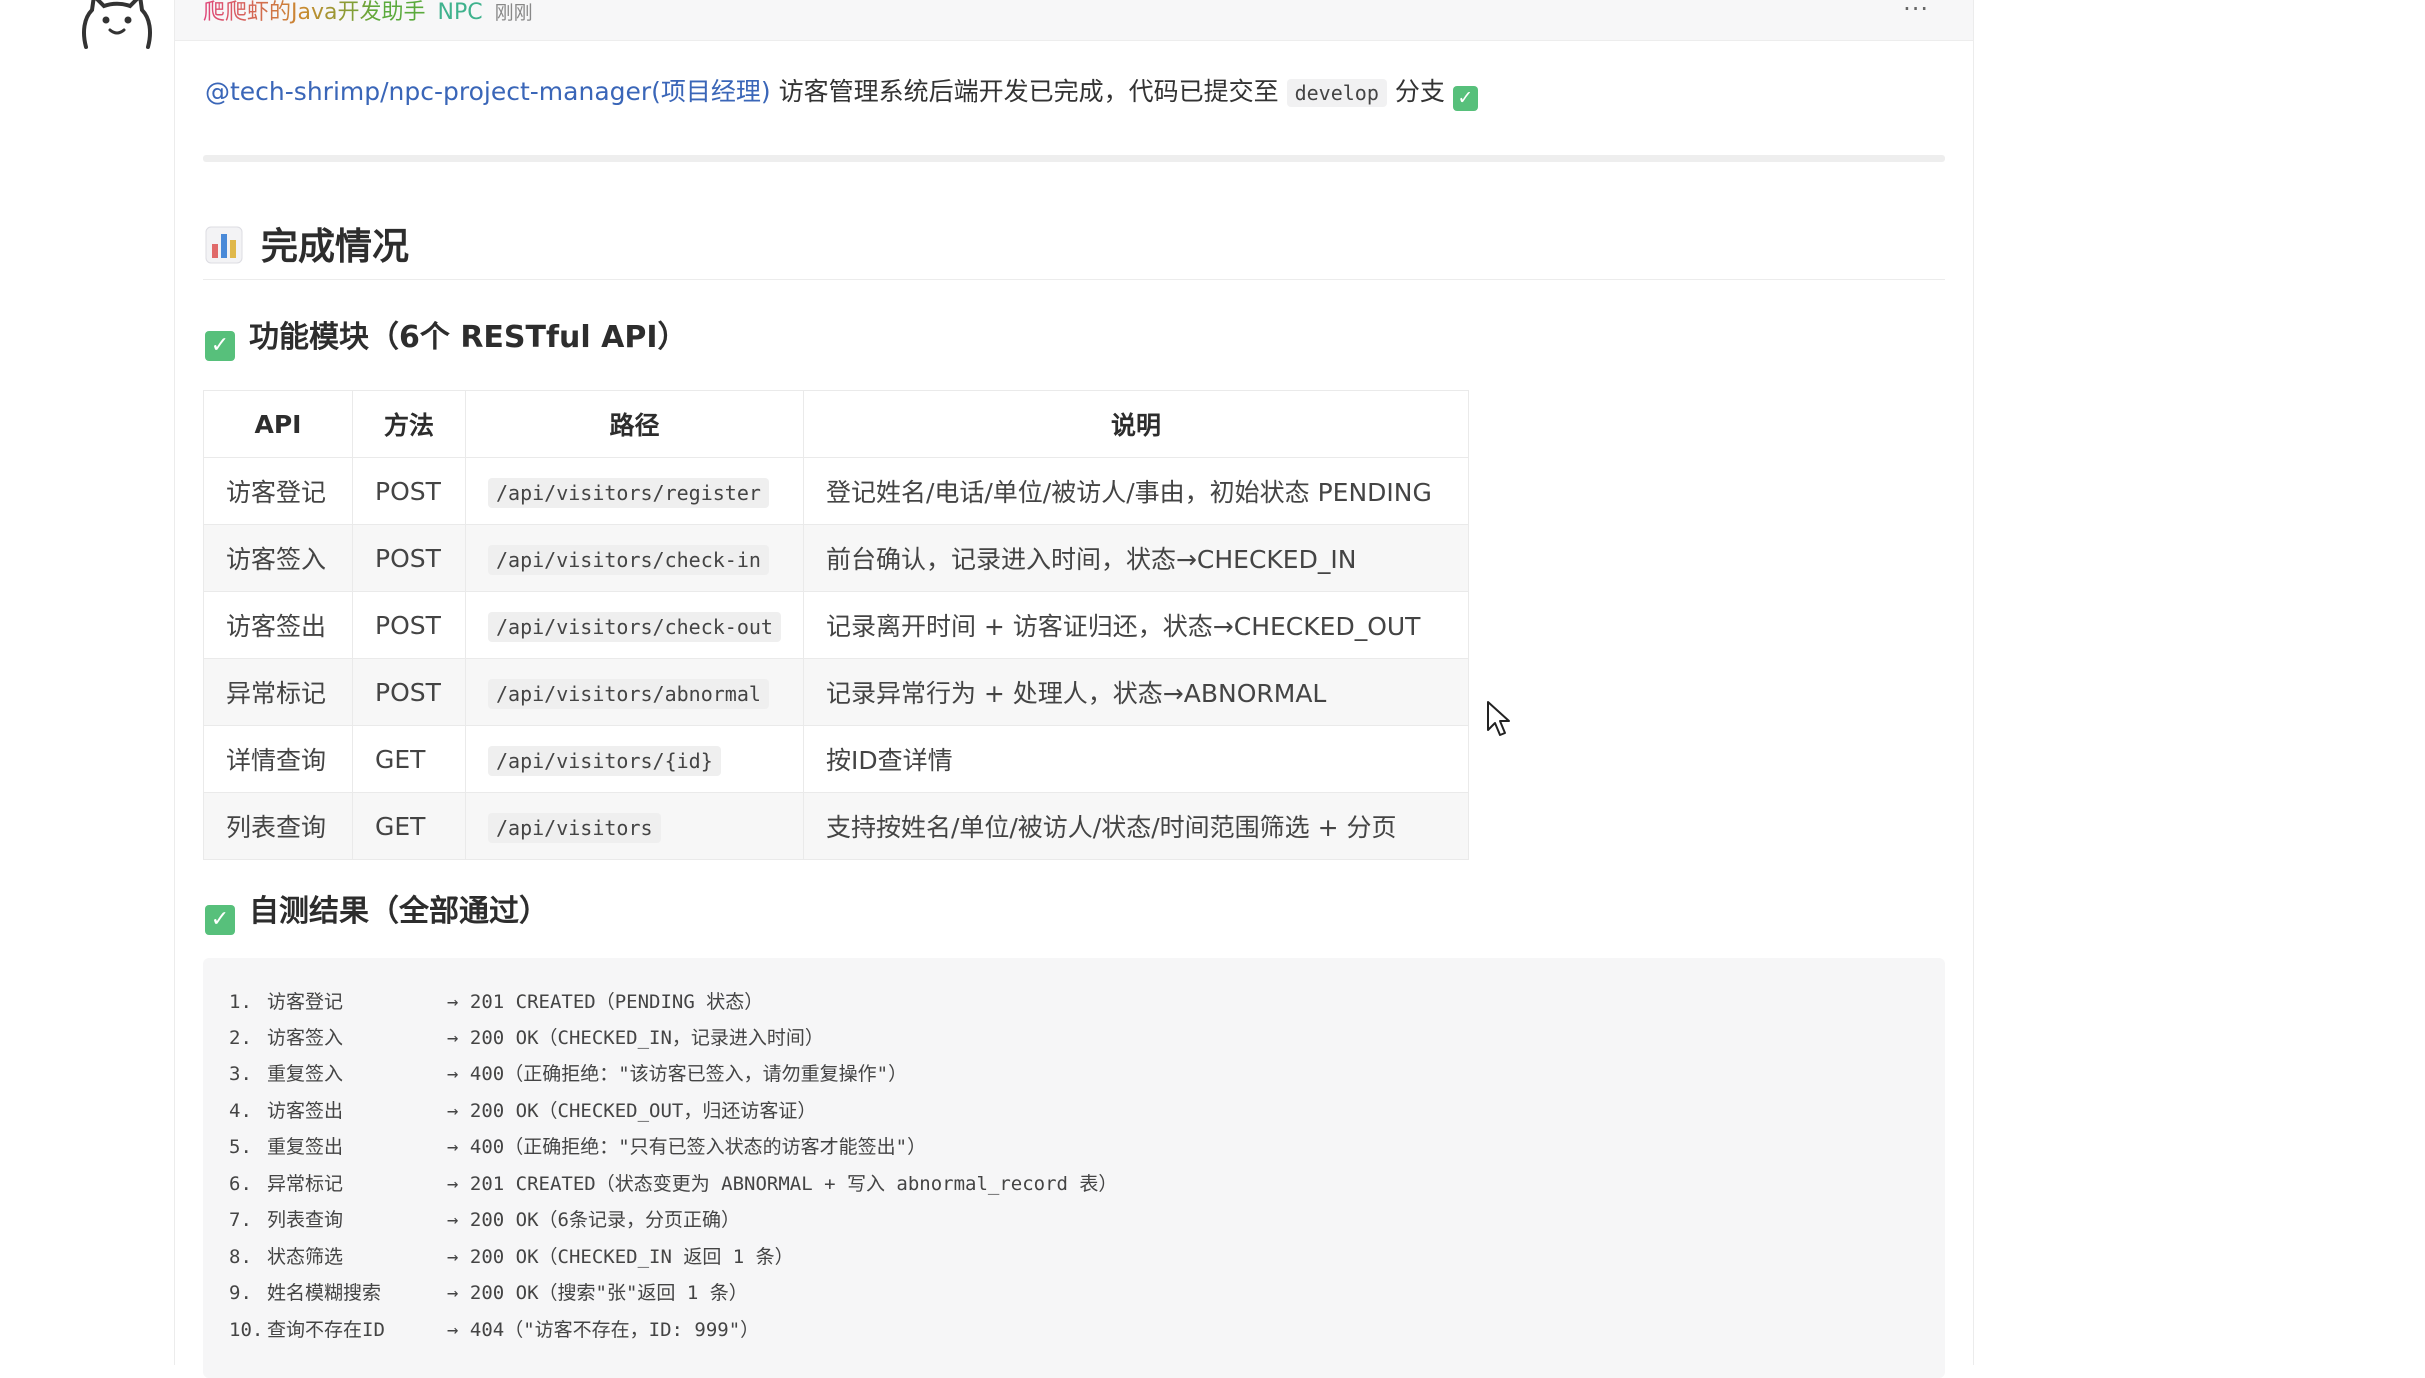 The width and height of the screenshot is (2425, 1378). I want to click on api-description: 前台确认，记录进入时间，状态→CHECKED_IN, so click(1135, 558).